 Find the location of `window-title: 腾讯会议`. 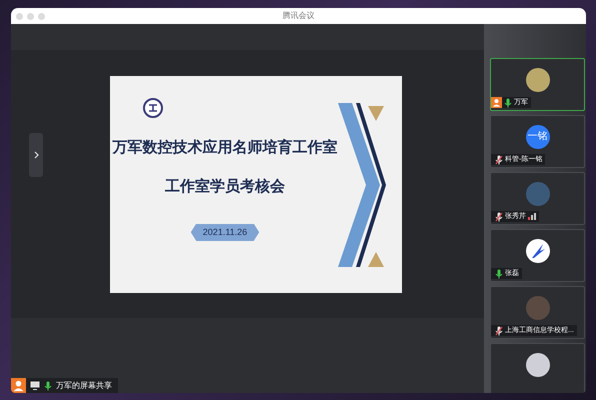

window-title: 腾讯会议 is located at coordinates (298, 16).